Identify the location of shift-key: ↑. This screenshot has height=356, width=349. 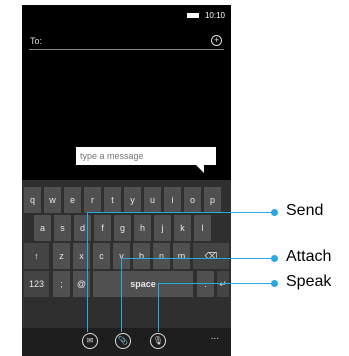
(36, 256).